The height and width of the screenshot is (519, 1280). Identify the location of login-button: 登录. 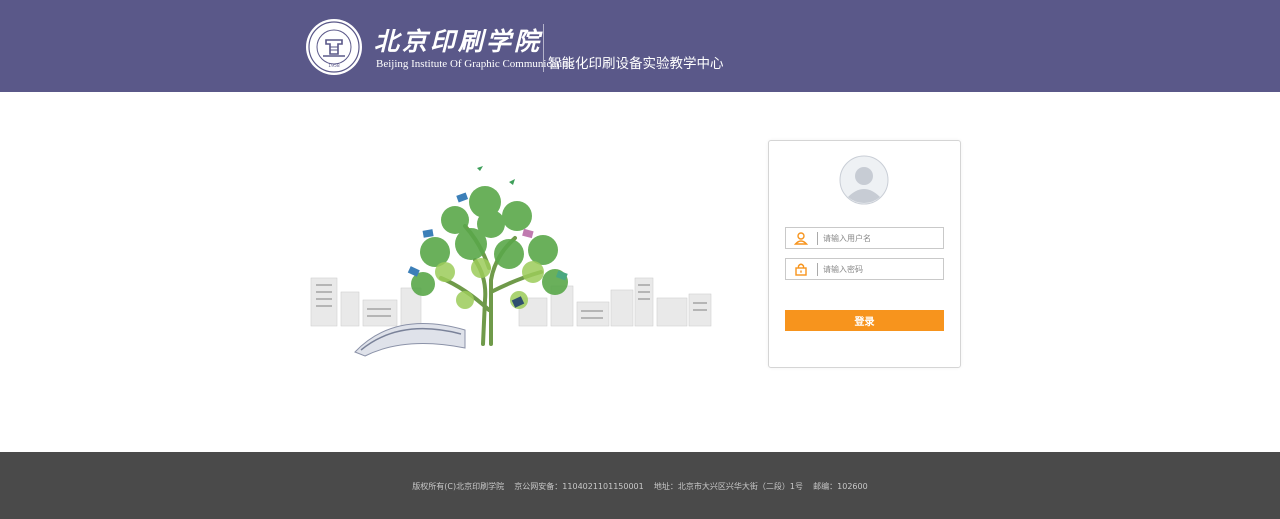
(864, 320).